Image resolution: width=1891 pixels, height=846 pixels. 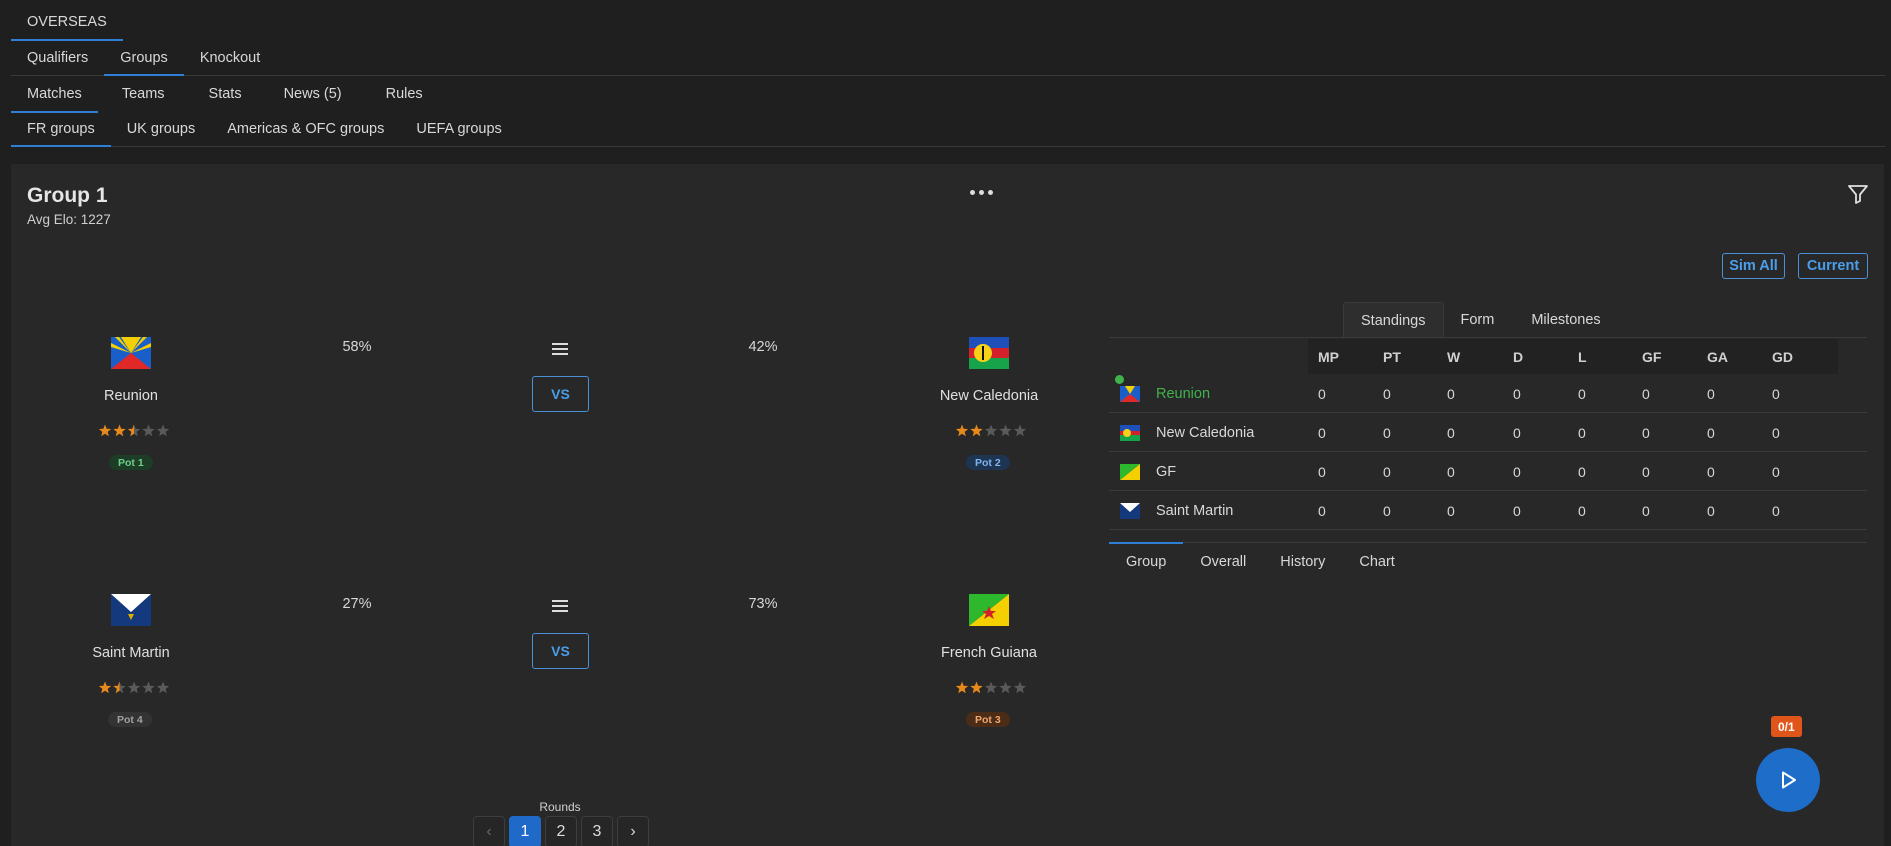 What do you see at coordinates (525, 831) in the screenshot?
I see `page-button: 1` at bounding box center [525, 831].